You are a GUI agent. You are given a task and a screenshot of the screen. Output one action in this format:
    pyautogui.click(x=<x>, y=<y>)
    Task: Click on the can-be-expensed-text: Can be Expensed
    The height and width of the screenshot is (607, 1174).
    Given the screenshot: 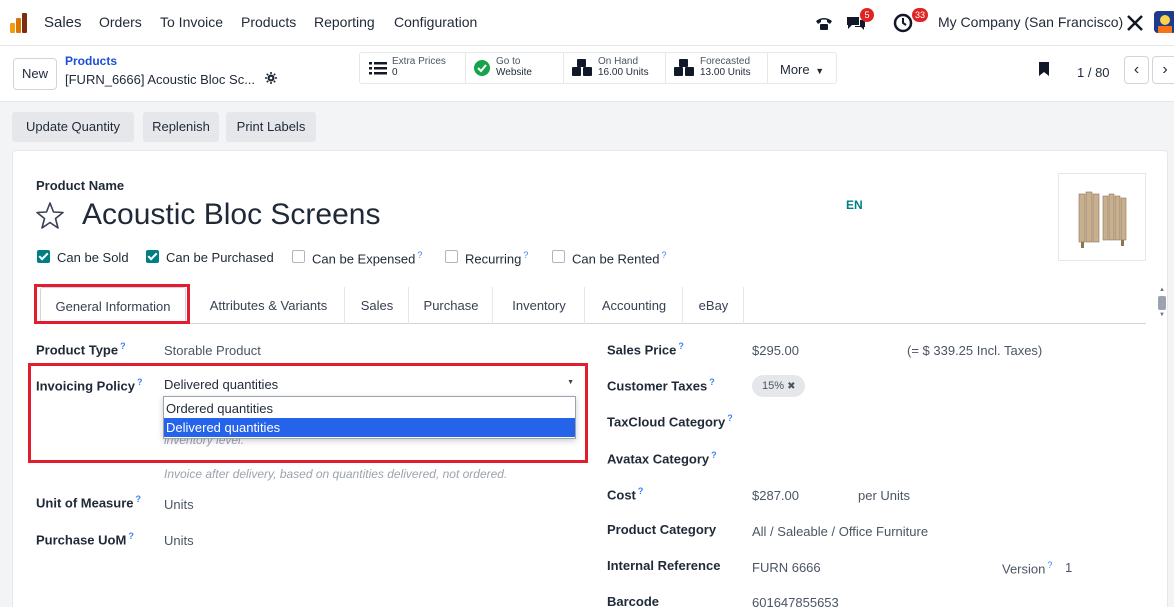 What is the action you would take?
    pyautogui.click(x=364, y=259)
    